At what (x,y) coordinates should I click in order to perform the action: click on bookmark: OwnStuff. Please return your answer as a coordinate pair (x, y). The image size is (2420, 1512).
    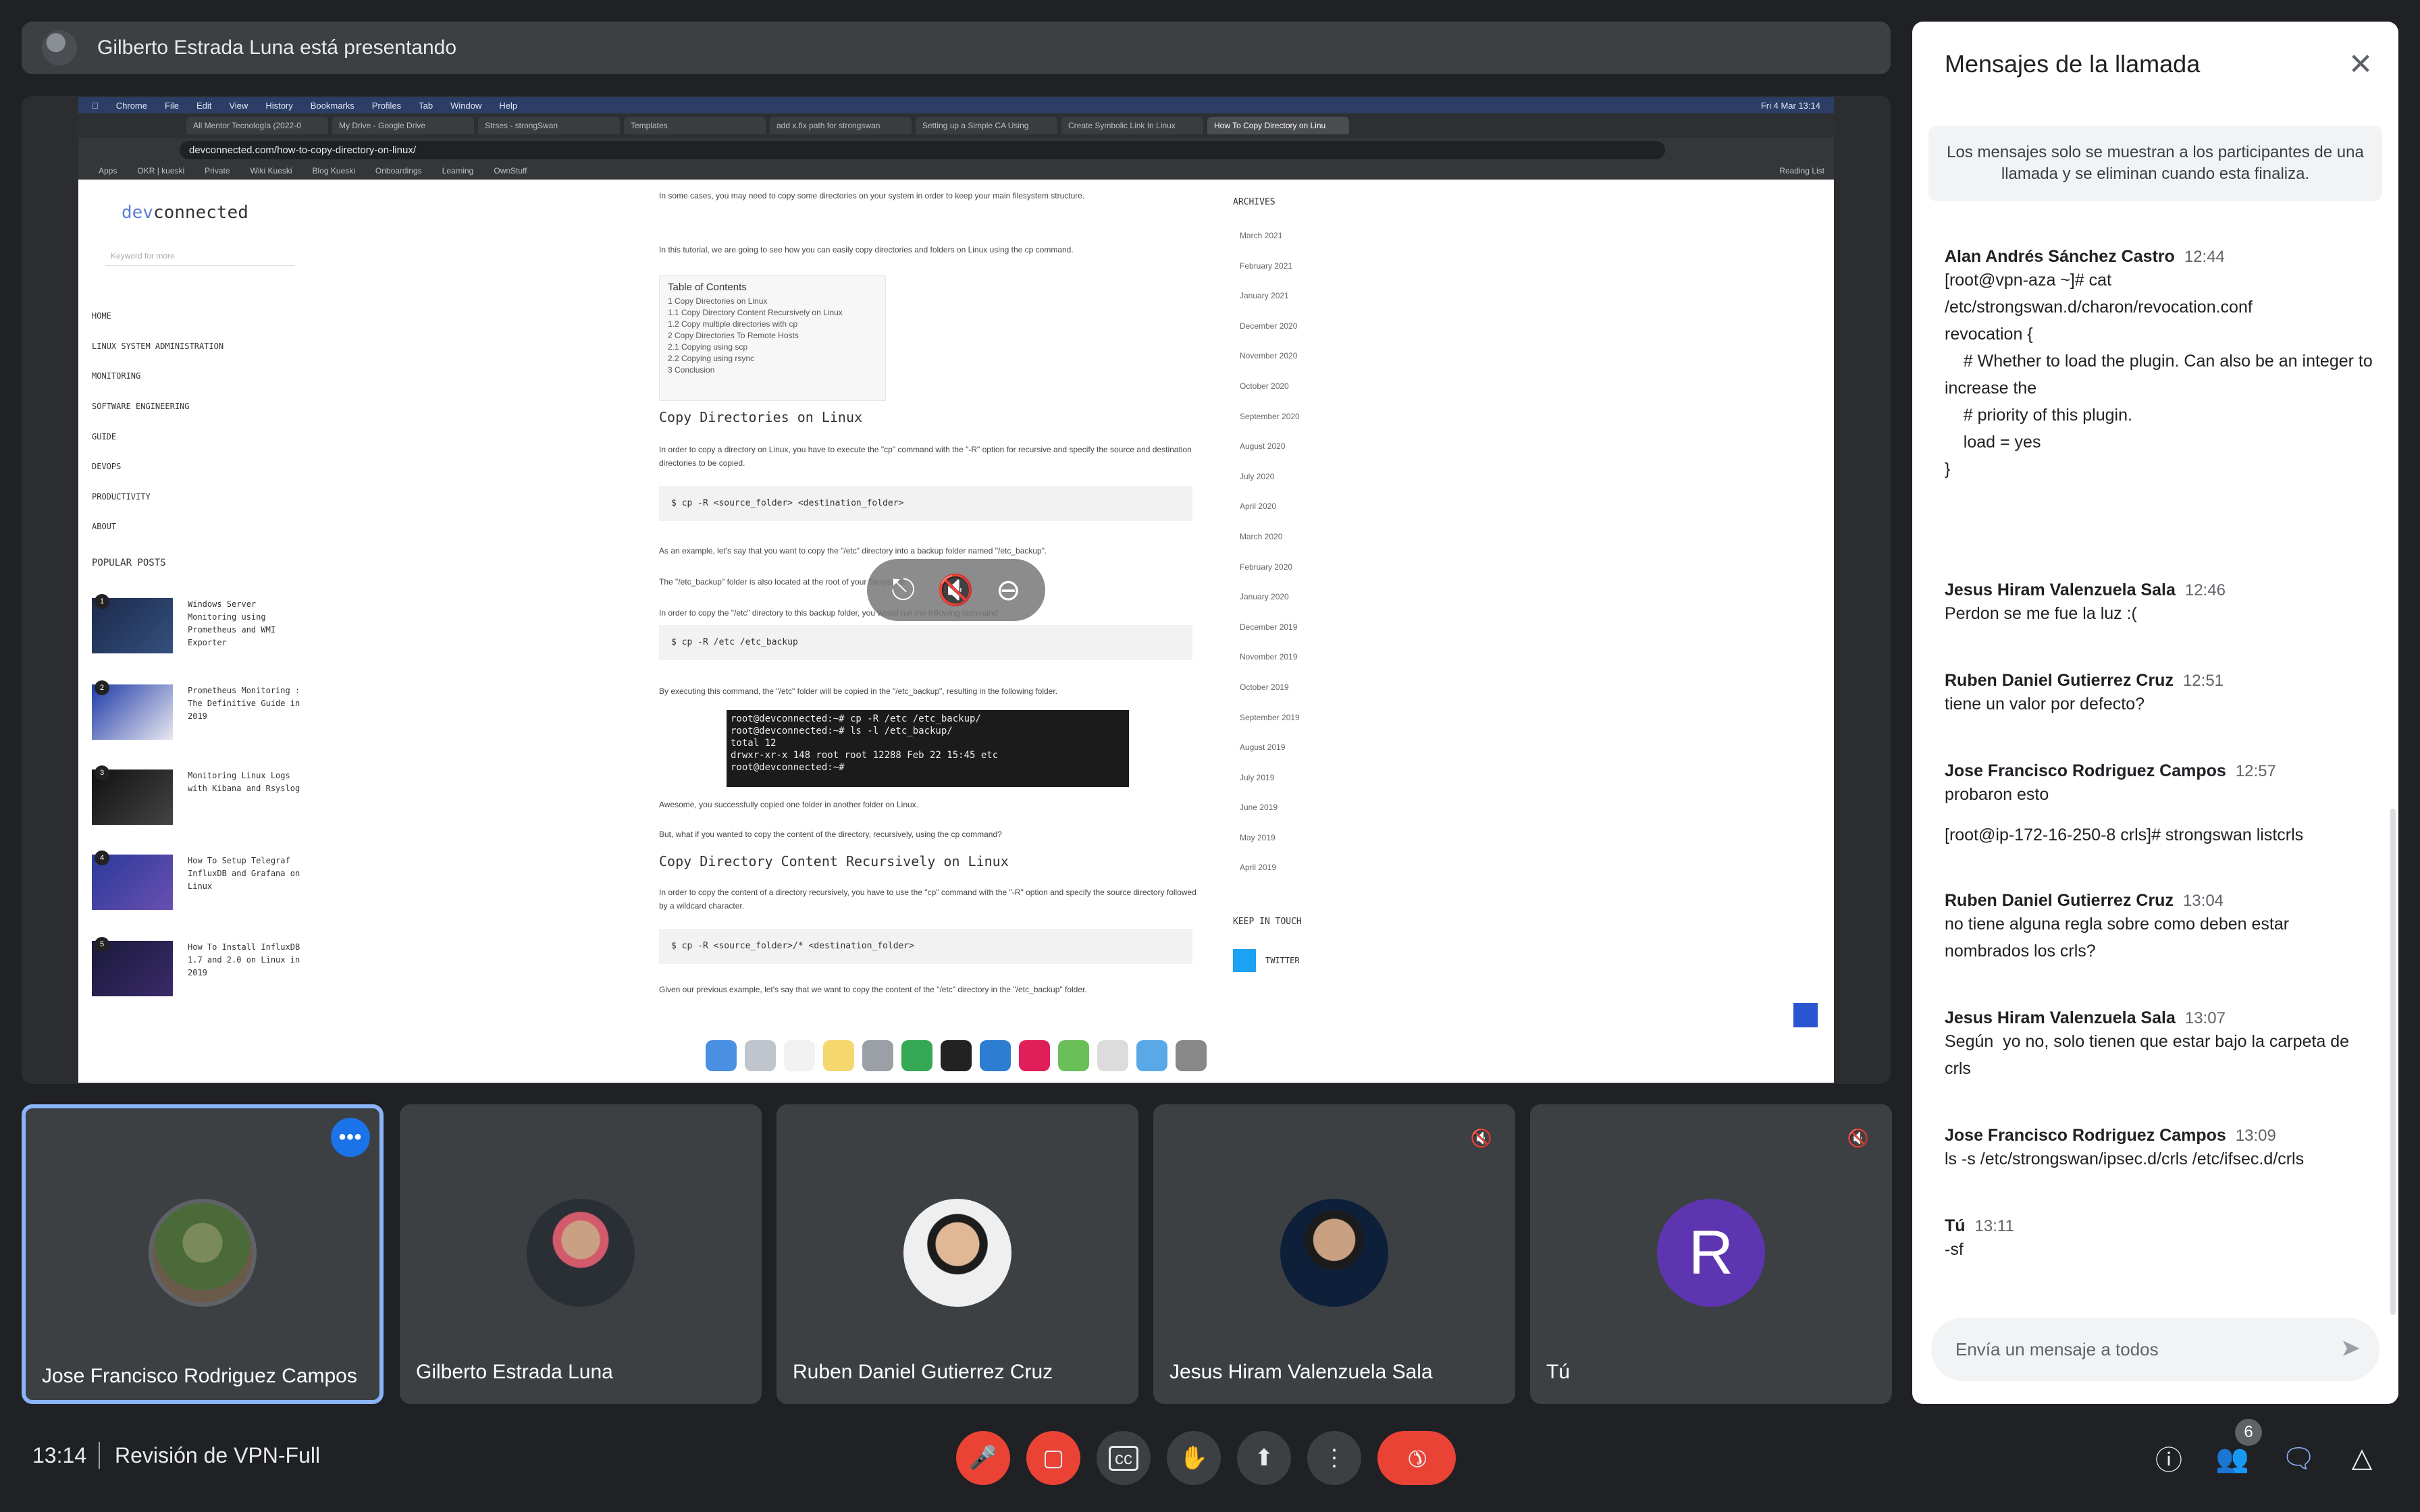
    Looking at the image, I should click on (510, 171).